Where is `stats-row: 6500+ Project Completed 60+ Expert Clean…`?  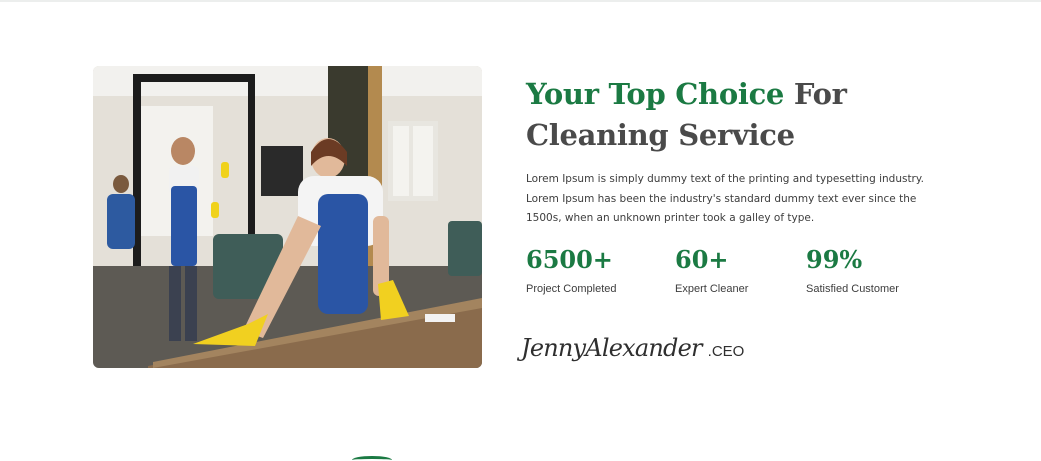 stats-row: 6500+ Project Completed 60+ Expert Clean… is located at coordinates (736, 273).